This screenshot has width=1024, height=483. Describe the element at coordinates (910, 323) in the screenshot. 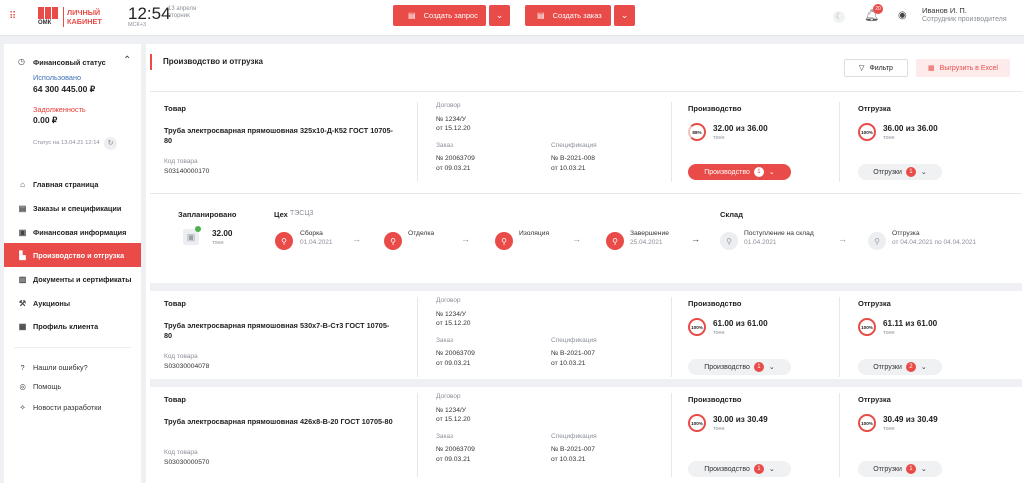

I see `shipment-amount: 61.11 из 61.00` at that location.